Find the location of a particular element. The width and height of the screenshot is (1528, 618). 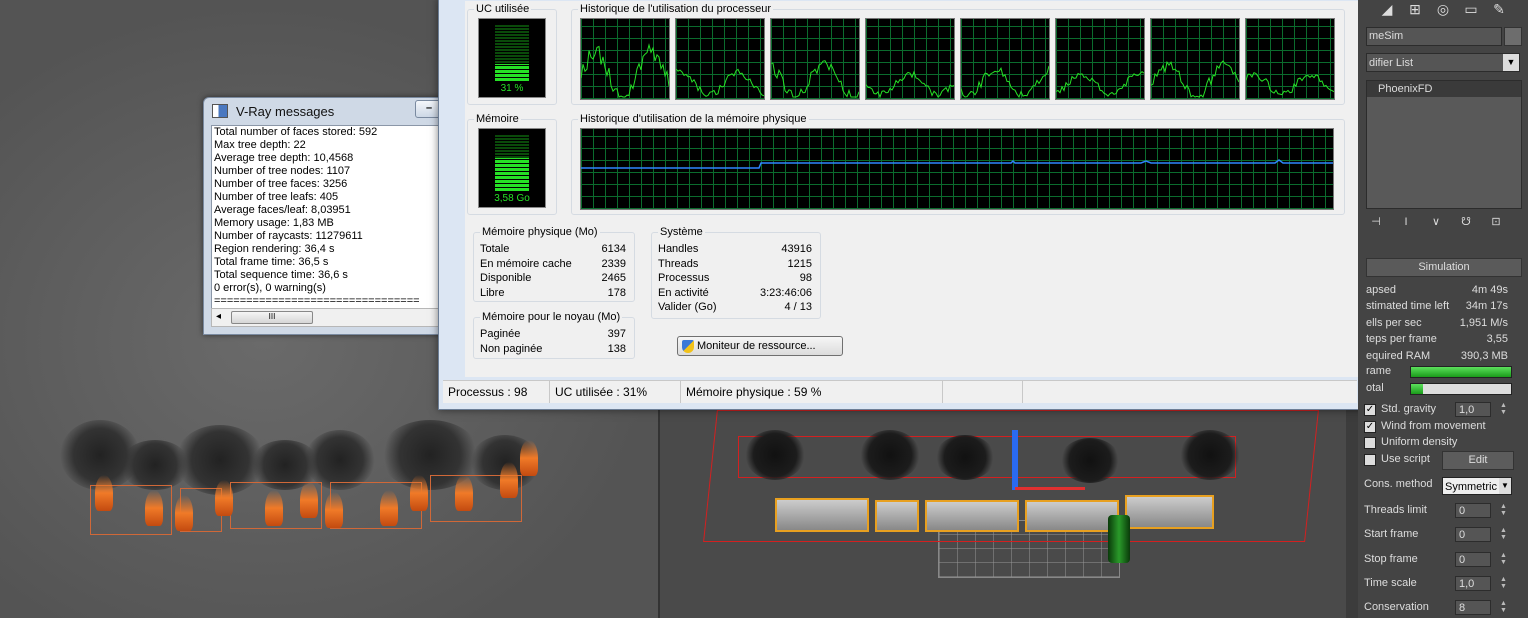

uac-shield-icon is located at coordinates (688, 346).